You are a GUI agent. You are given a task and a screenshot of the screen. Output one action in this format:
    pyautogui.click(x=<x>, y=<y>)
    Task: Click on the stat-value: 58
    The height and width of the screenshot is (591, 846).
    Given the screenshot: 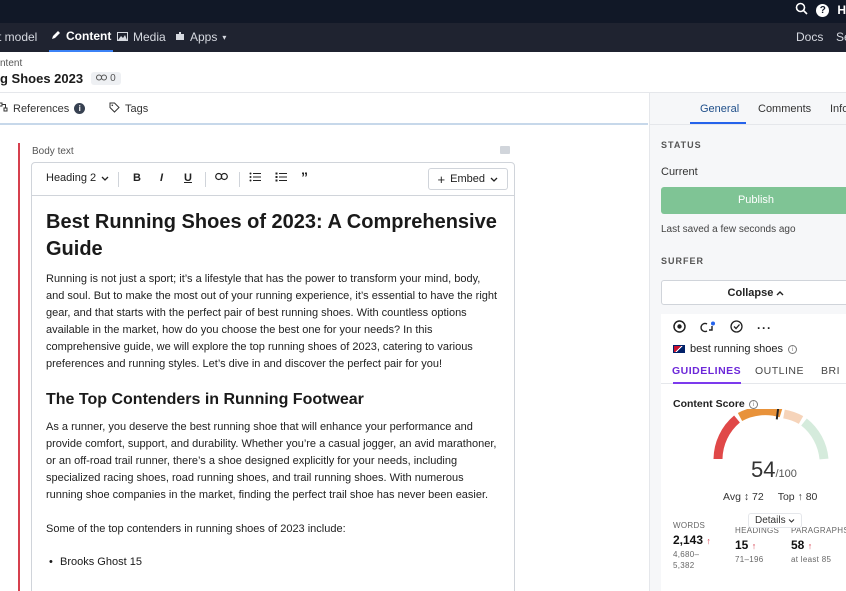 What is the action you would take?
    pyautogui.click(x=798, y=545)
    